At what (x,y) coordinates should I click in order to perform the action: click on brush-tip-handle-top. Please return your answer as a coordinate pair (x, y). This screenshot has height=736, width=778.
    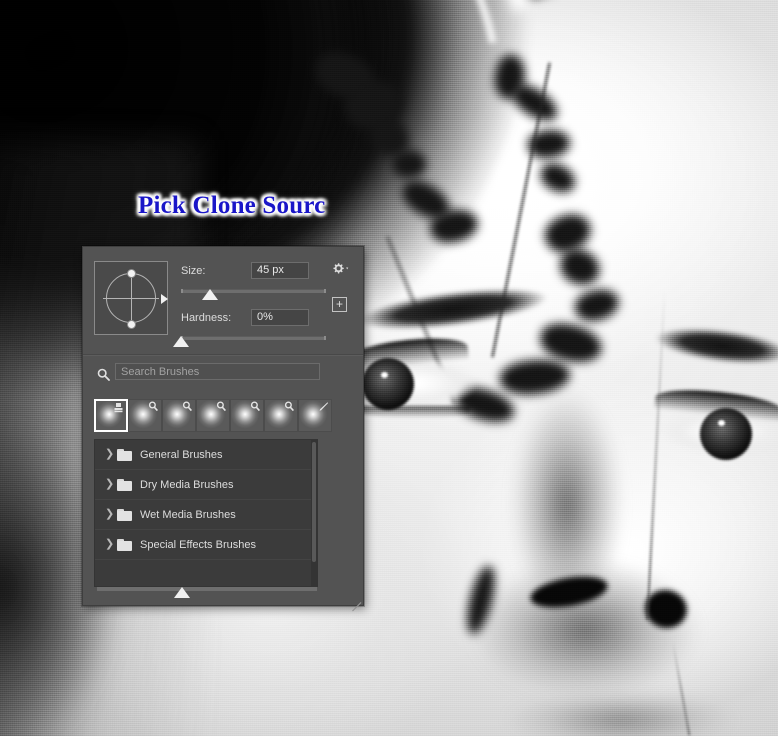
    Looking at the image, I should click on (131, 273).